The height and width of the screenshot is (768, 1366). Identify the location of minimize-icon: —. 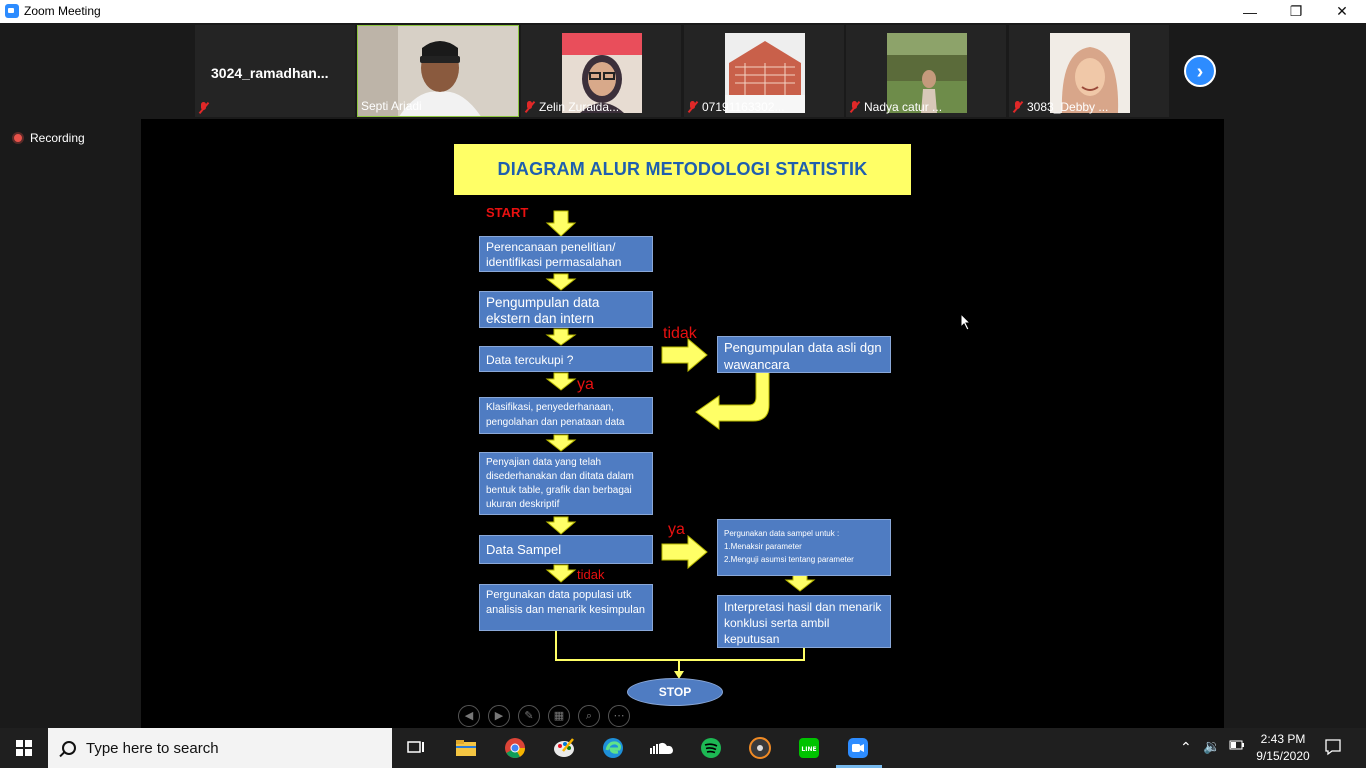
(1250, 11).